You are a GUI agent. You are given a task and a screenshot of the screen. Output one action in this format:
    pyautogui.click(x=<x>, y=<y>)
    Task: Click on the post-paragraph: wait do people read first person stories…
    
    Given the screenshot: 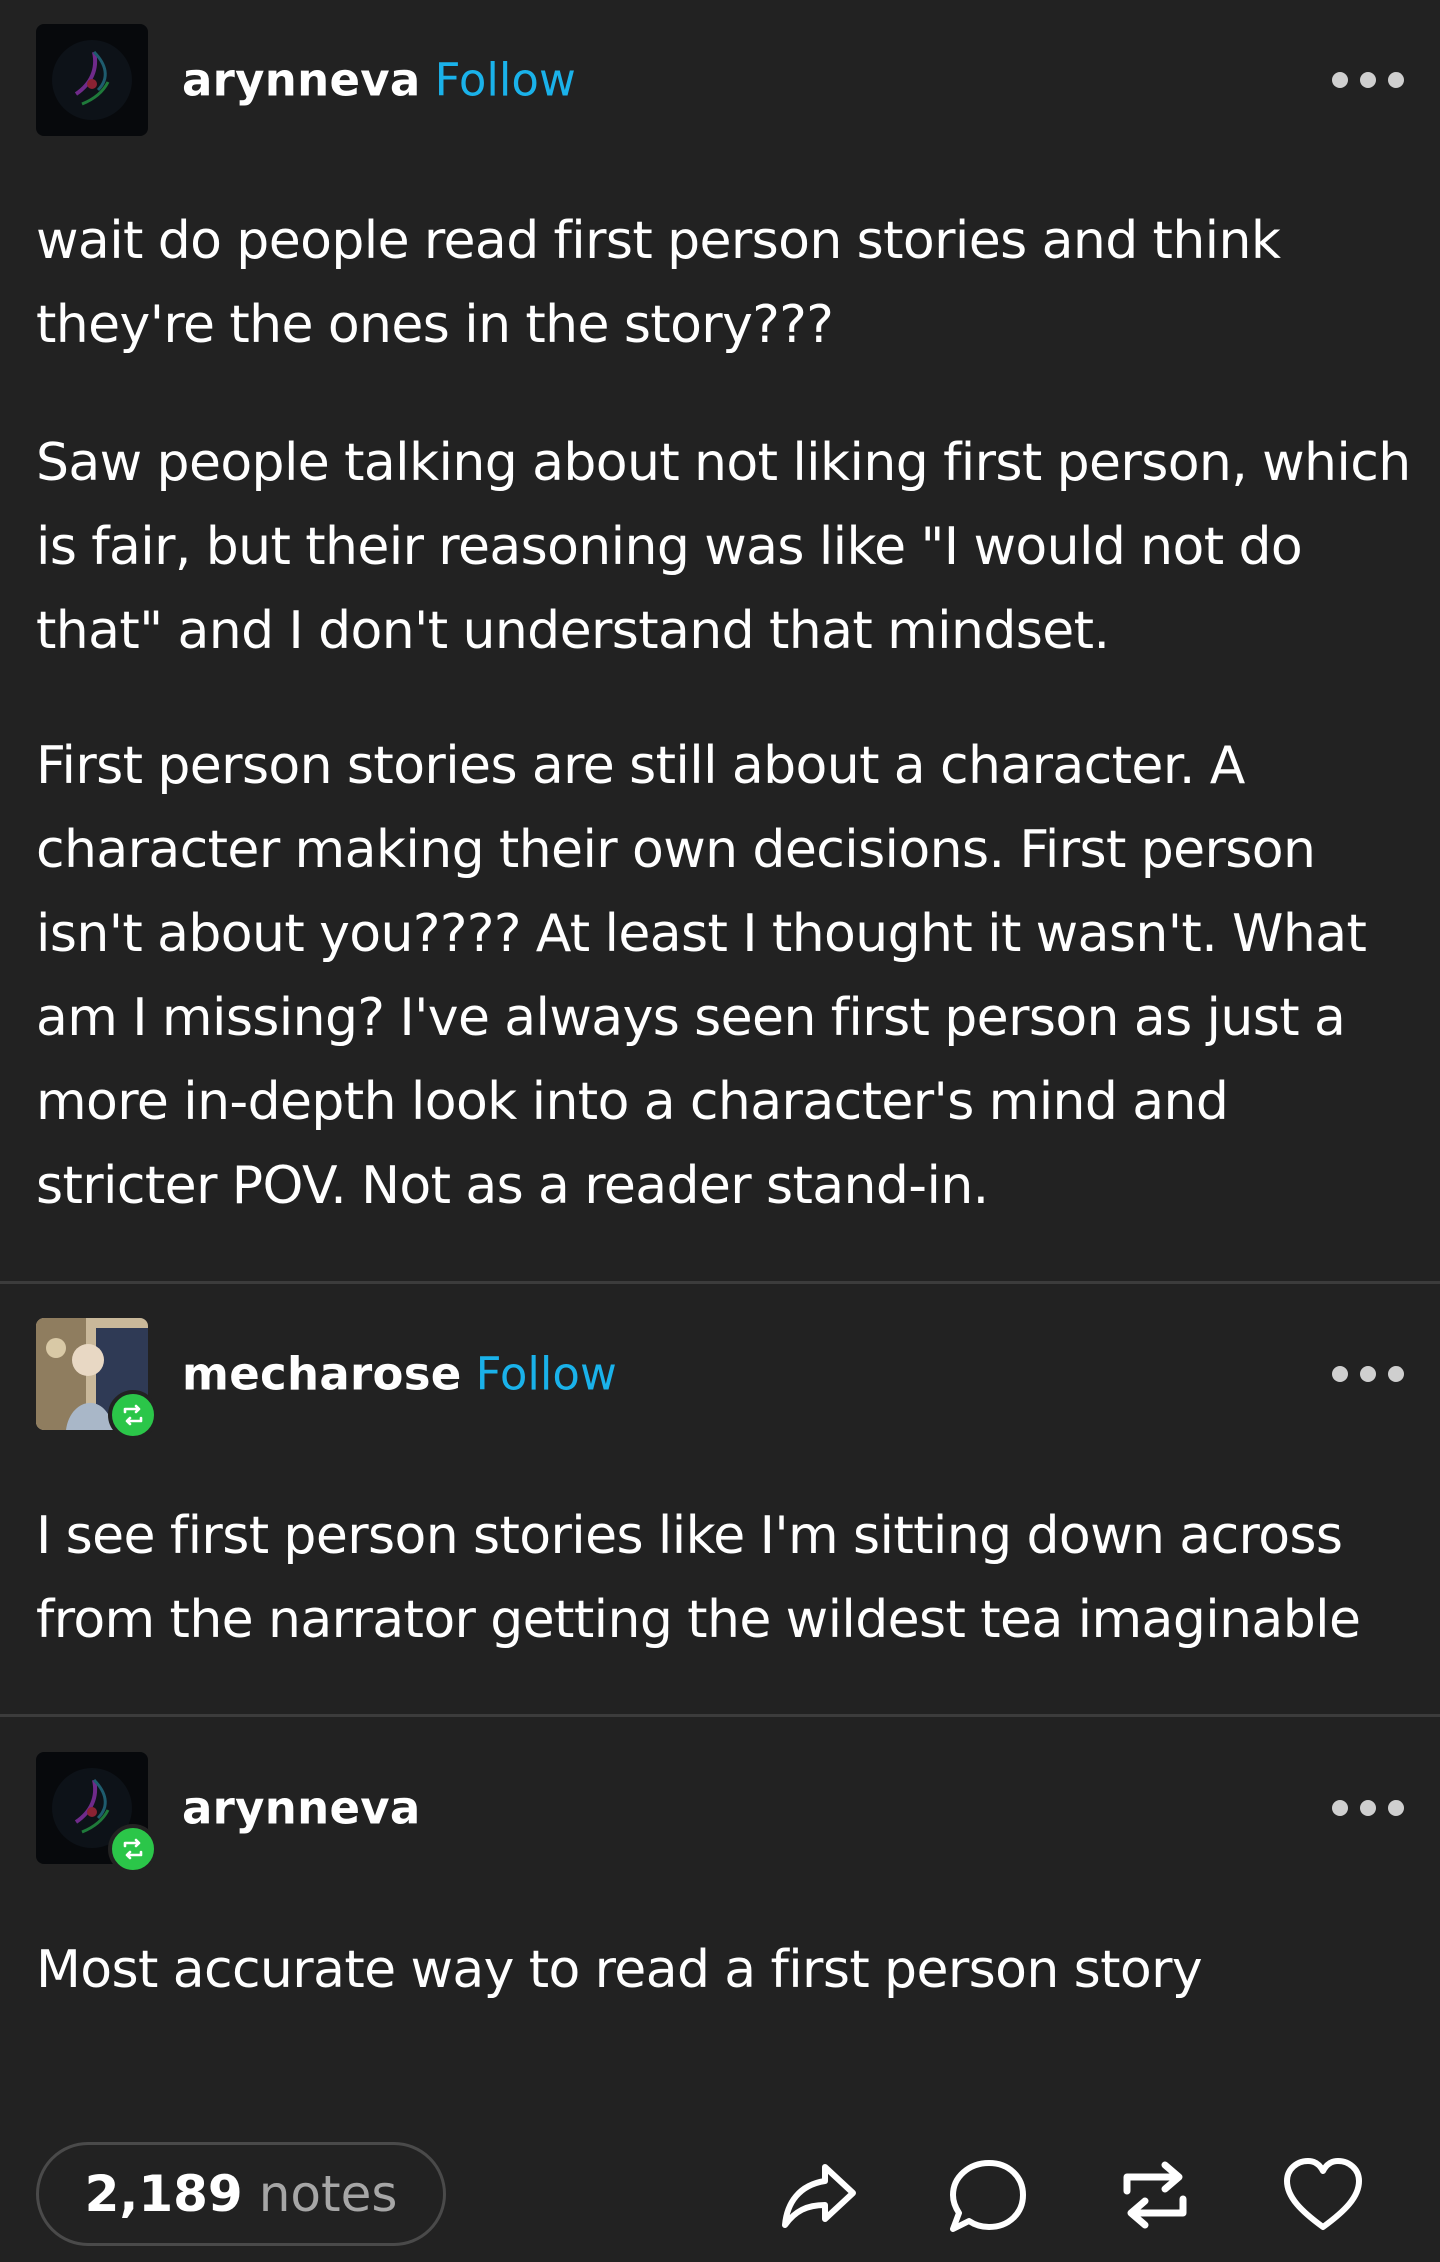 What is the action you would take?
    pyautogui.click(x=658, y=283)
    